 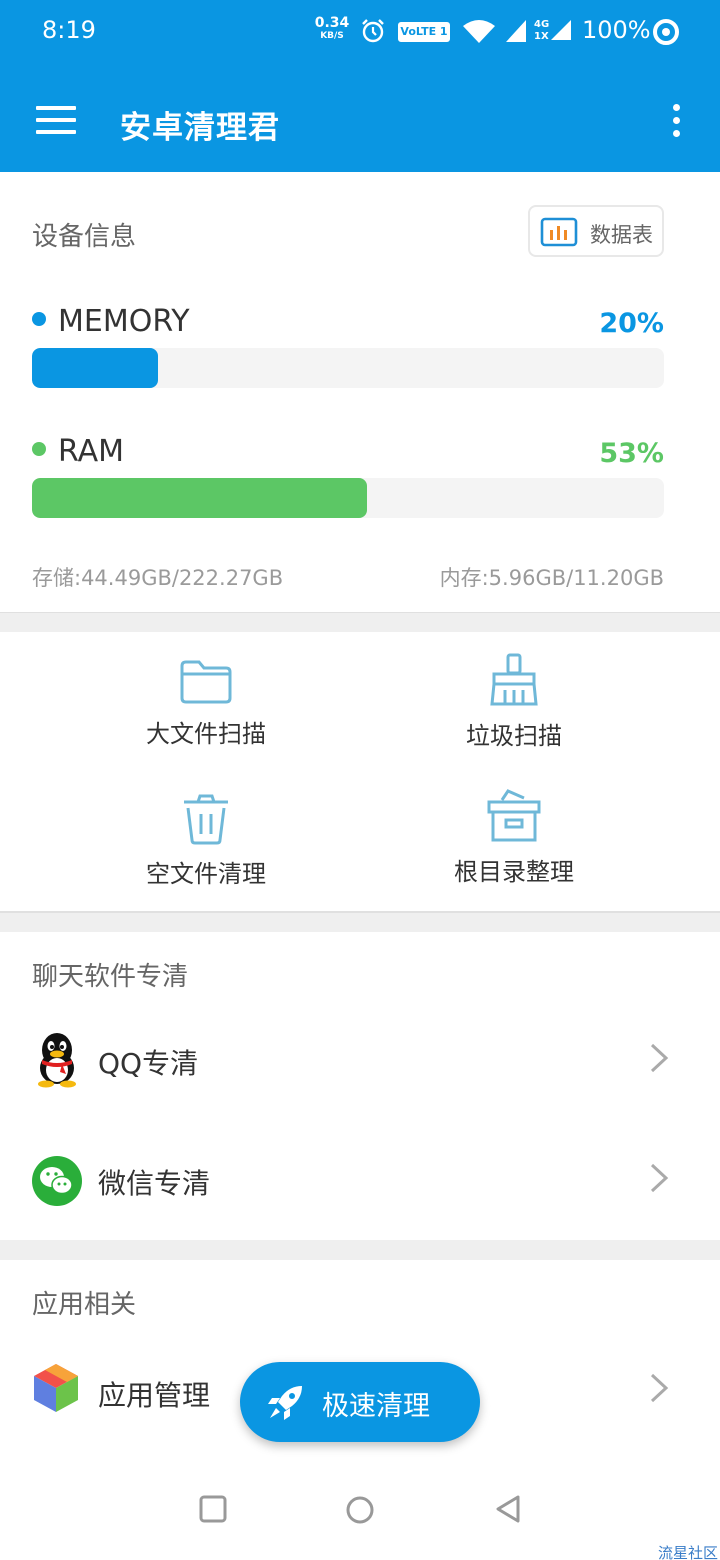 What do you see at coordinates (676, 122) in the screenshot?
I see `more-options-icon` at bounding box center [676, 122].